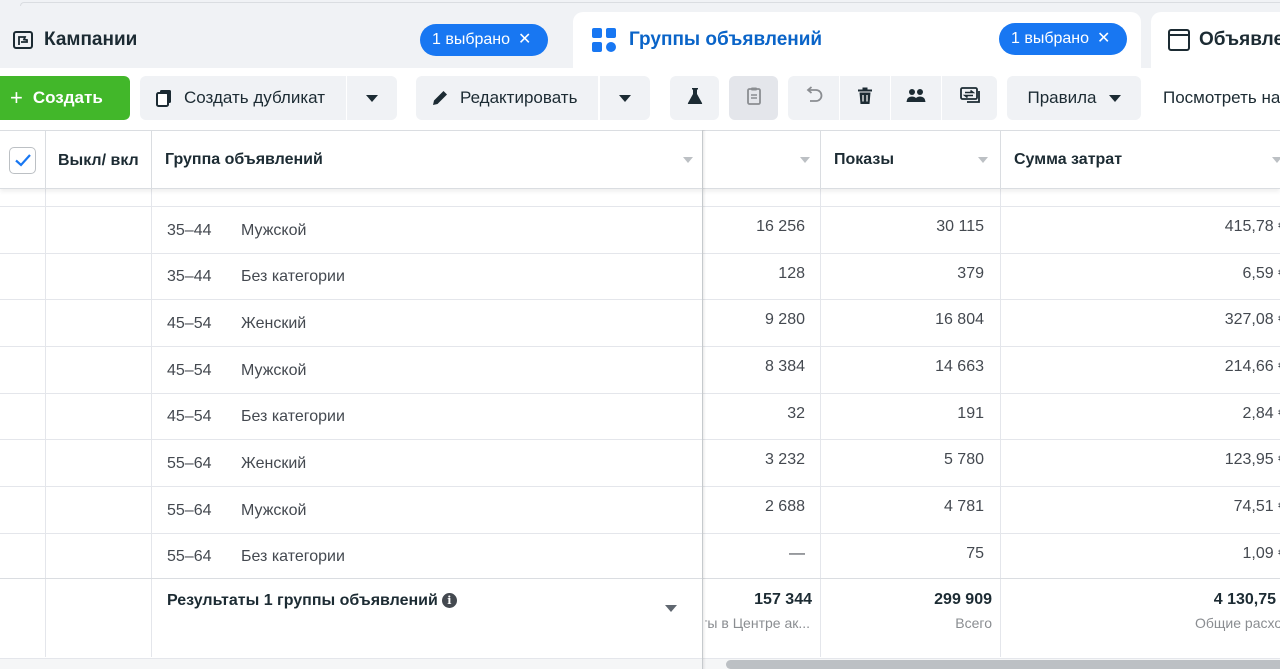  What do you see at coordinates (726, 39) in the screenshot?
I see `tab-adsets-label: Группы объявлений` at bounding box center [726, 39].